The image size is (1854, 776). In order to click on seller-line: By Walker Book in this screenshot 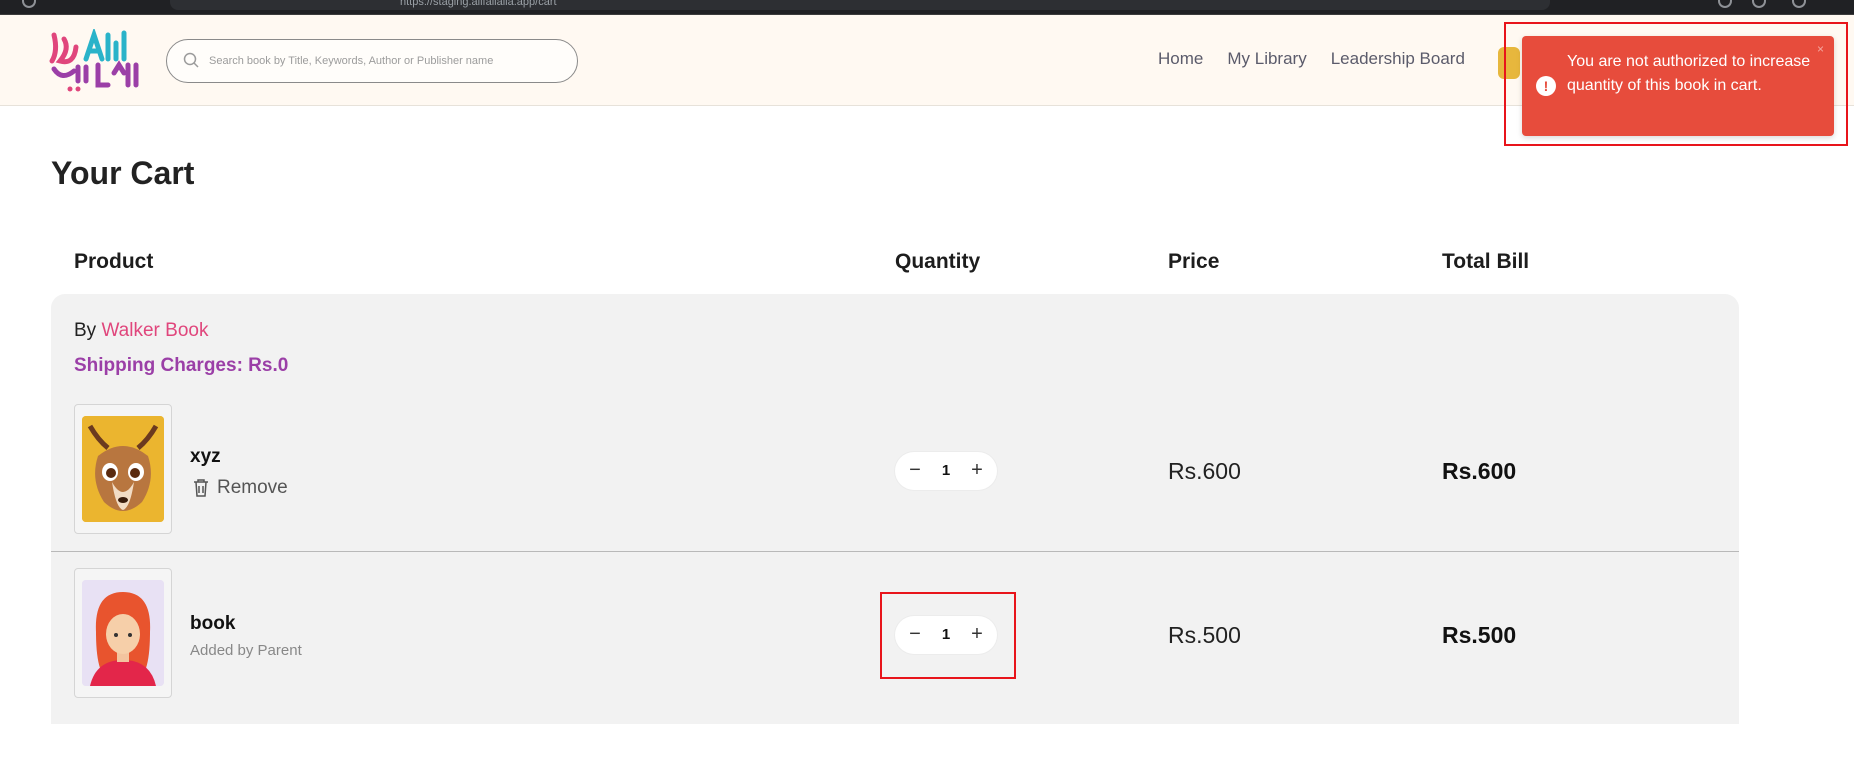, I will do `click(141, 331)`.